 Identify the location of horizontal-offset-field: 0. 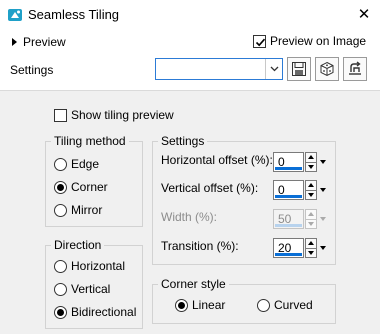
(301, 162).